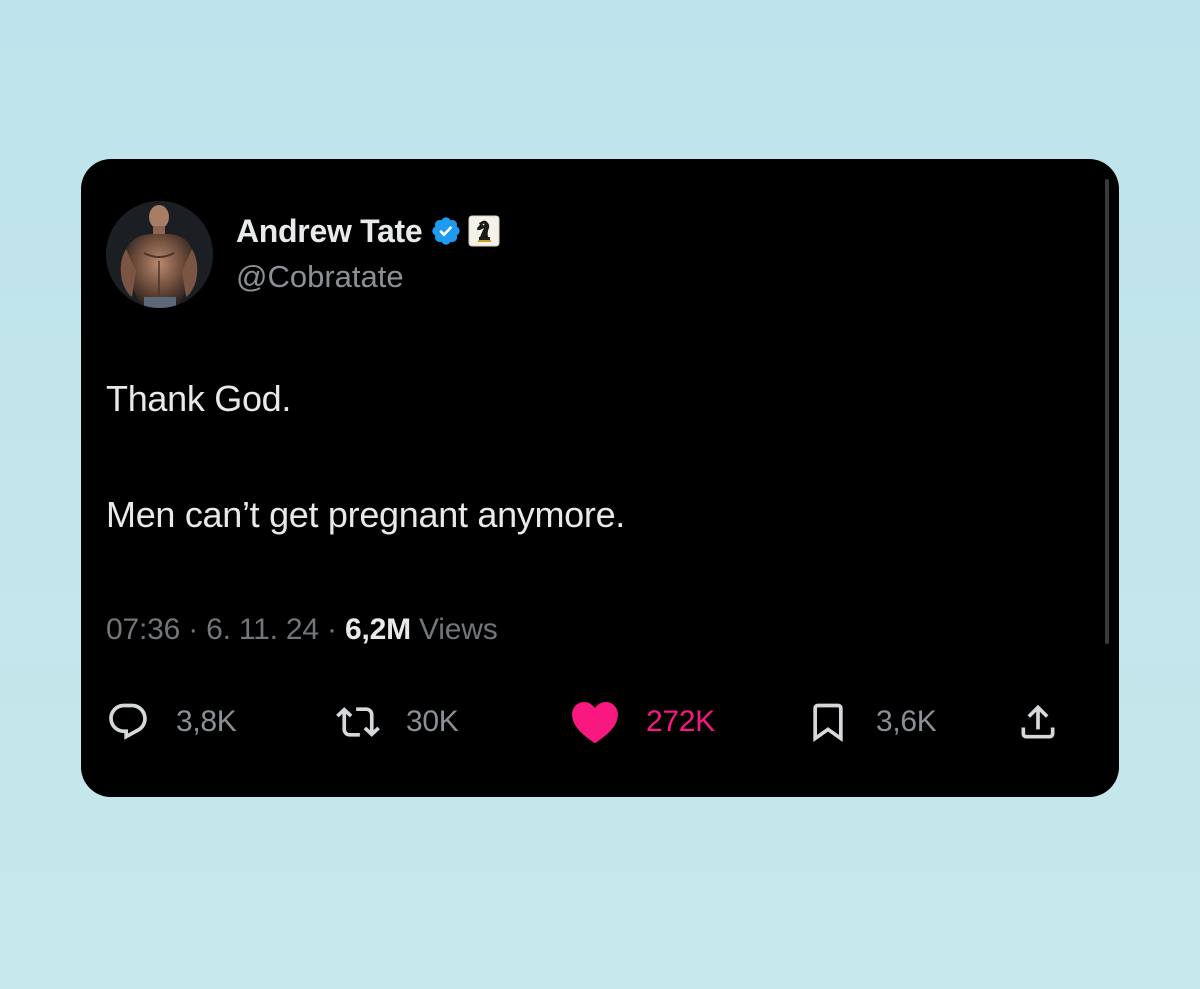 The width and height of the screenshot is (1200, 989). What do you see at coordinates (446, 231) in the screenshot?
I see `verified-badge-icon` at bounding box center [446, 231].